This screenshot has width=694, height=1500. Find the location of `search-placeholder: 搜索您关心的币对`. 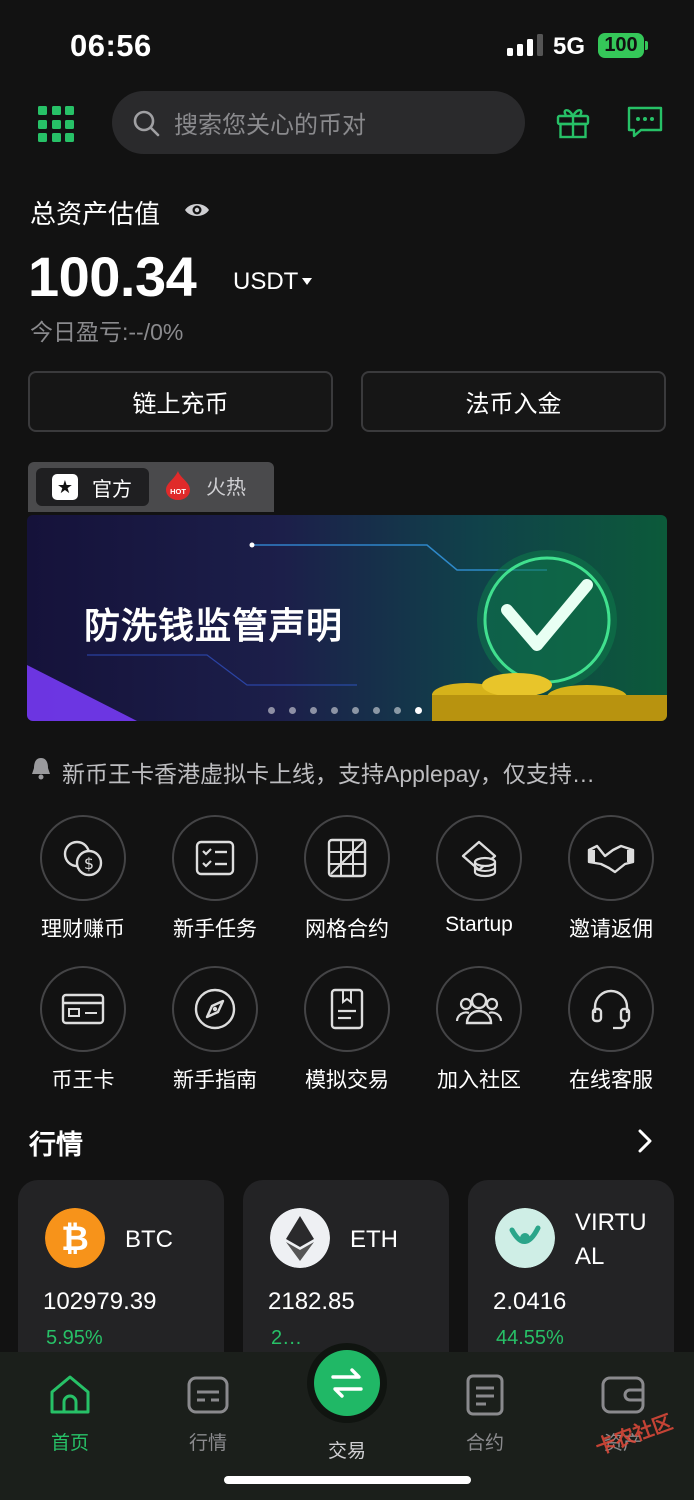

search-placeholder: 搜索您关心的币对 is located at coordinates (270, 125).